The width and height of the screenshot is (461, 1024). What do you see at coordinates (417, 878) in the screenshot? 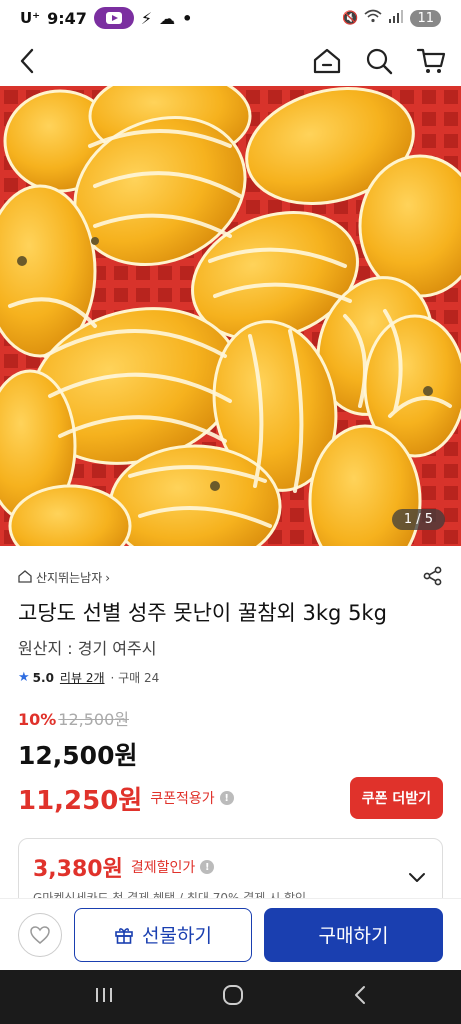
I see `chevron-down-icon` at bounding box center [417, 878].